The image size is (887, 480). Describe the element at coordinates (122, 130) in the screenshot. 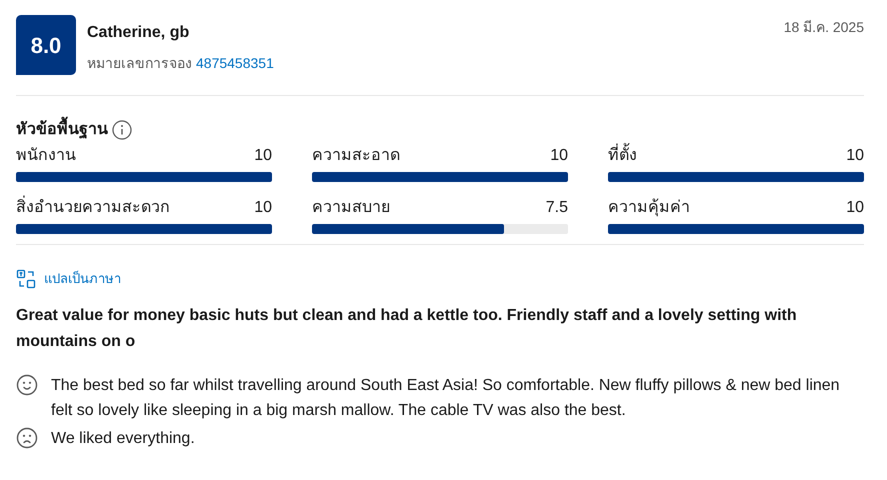

I see `info-icon` at that location.